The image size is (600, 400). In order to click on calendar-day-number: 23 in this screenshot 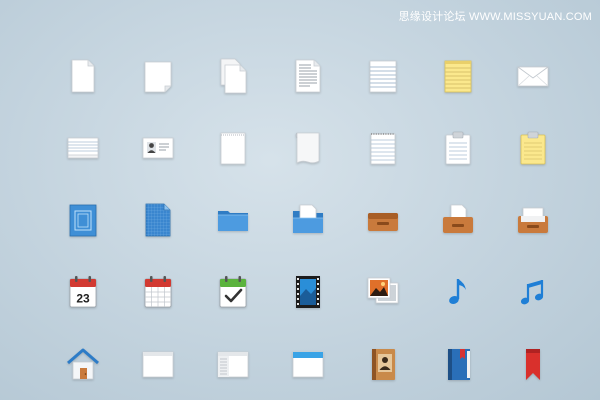, I will do `click(83, 299)`.